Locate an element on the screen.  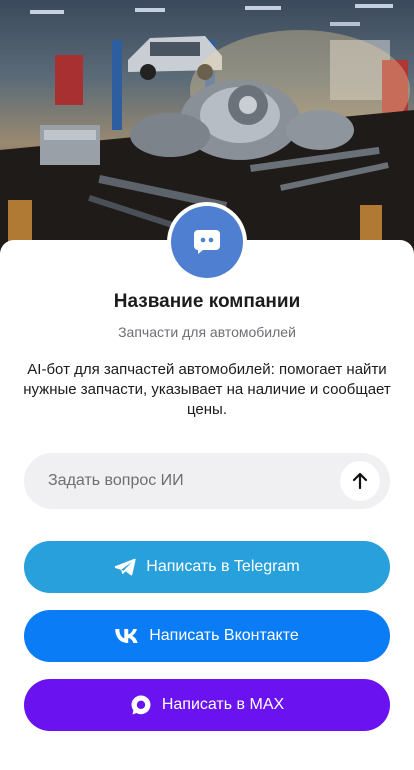
telegram-icon is located at coordinates (125, 567).